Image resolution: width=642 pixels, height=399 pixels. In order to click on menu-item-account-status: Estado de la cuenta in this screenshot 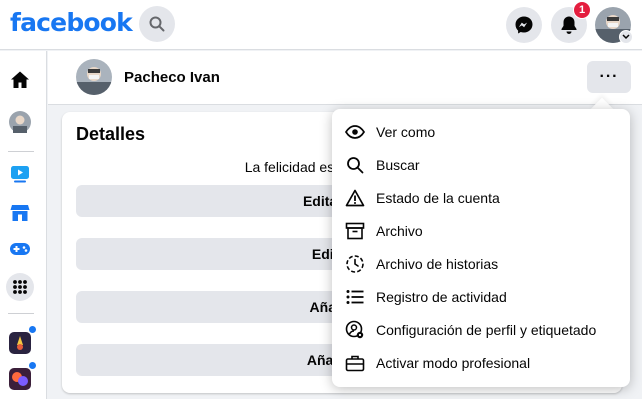, I will do `click(481, 197)`.